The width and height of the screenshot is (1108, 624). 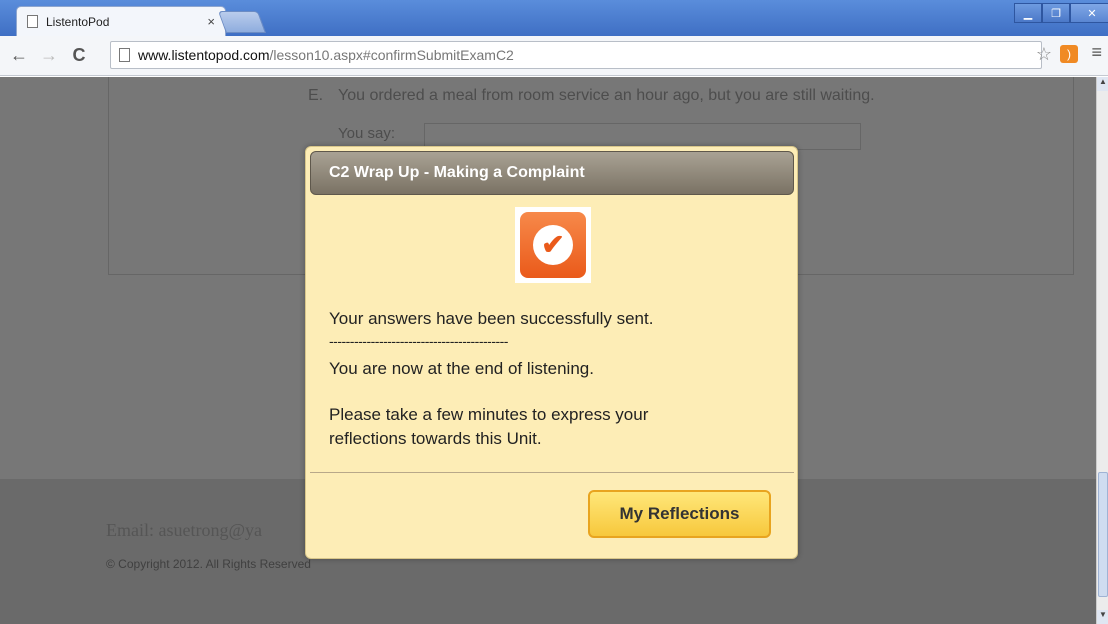 I want to click on minimize-icon: ▁, so click(x=1028, y=13).